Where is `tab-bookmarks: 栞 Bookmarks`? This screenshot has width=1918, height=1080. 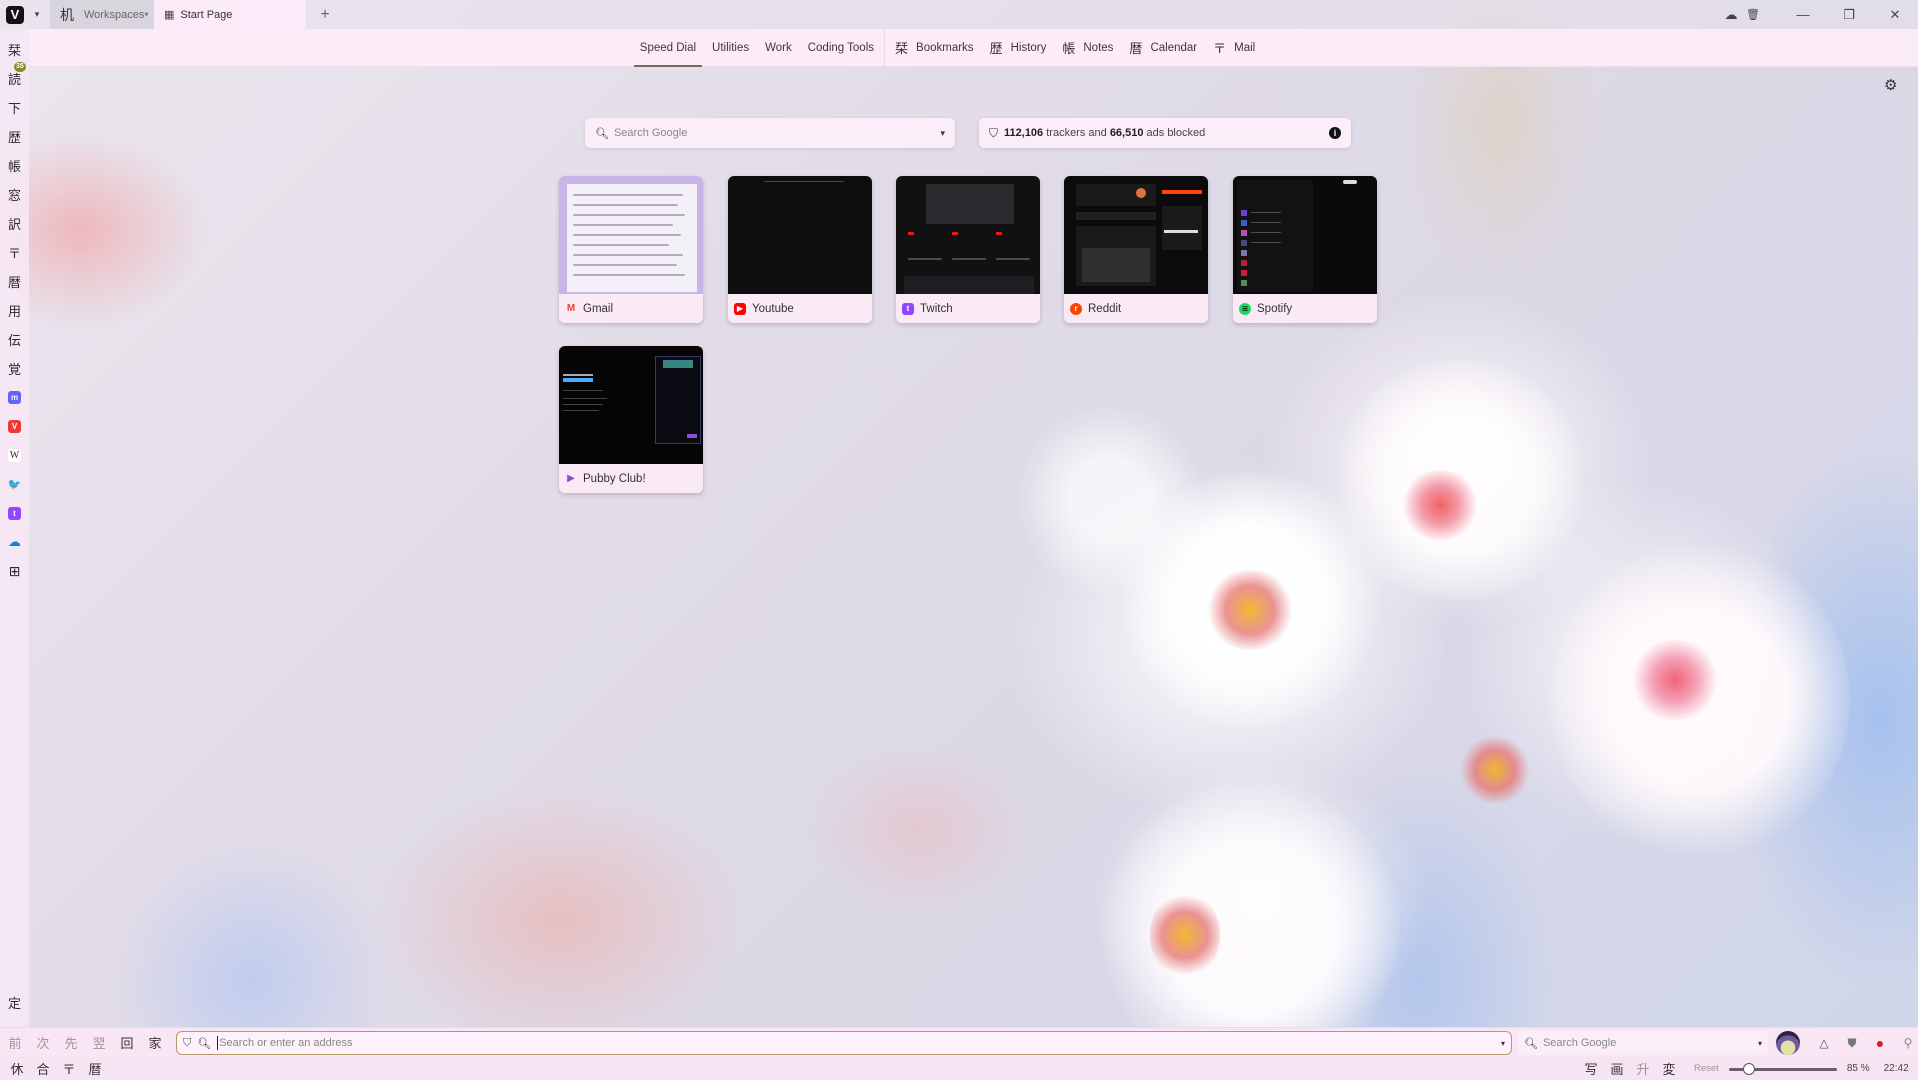
tab-bookmarks: 栞 Bookmarks is located at coordinates (934, 48).